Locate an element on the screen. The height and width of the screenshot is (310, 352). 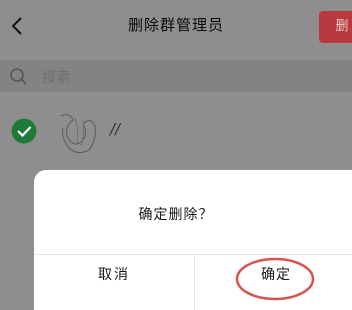
search-input: 搜索 is located at coordinates (56, 77).